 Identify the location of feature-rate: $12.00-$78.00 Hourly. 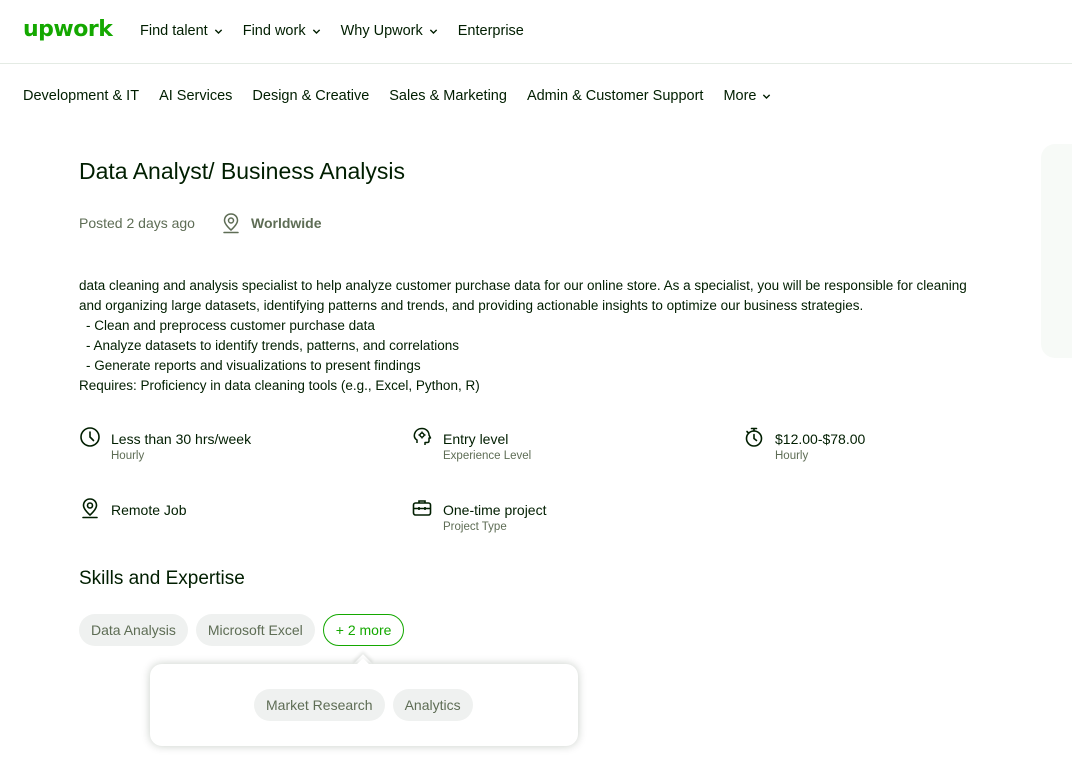
(804, 445).